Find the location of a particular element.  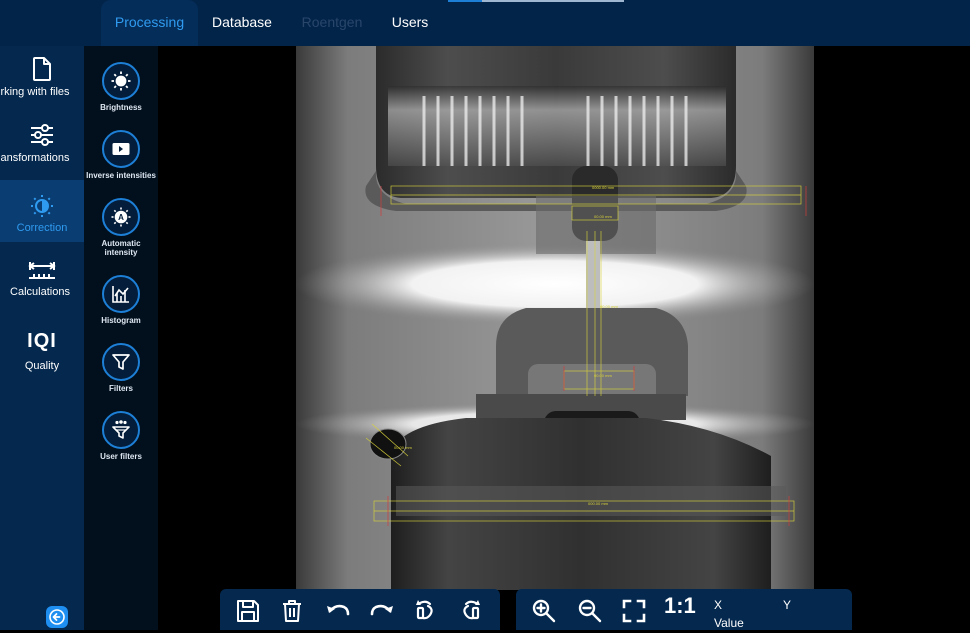

tool-inverse-intensities: Inverse intensities is located at coordinates (121, 155).